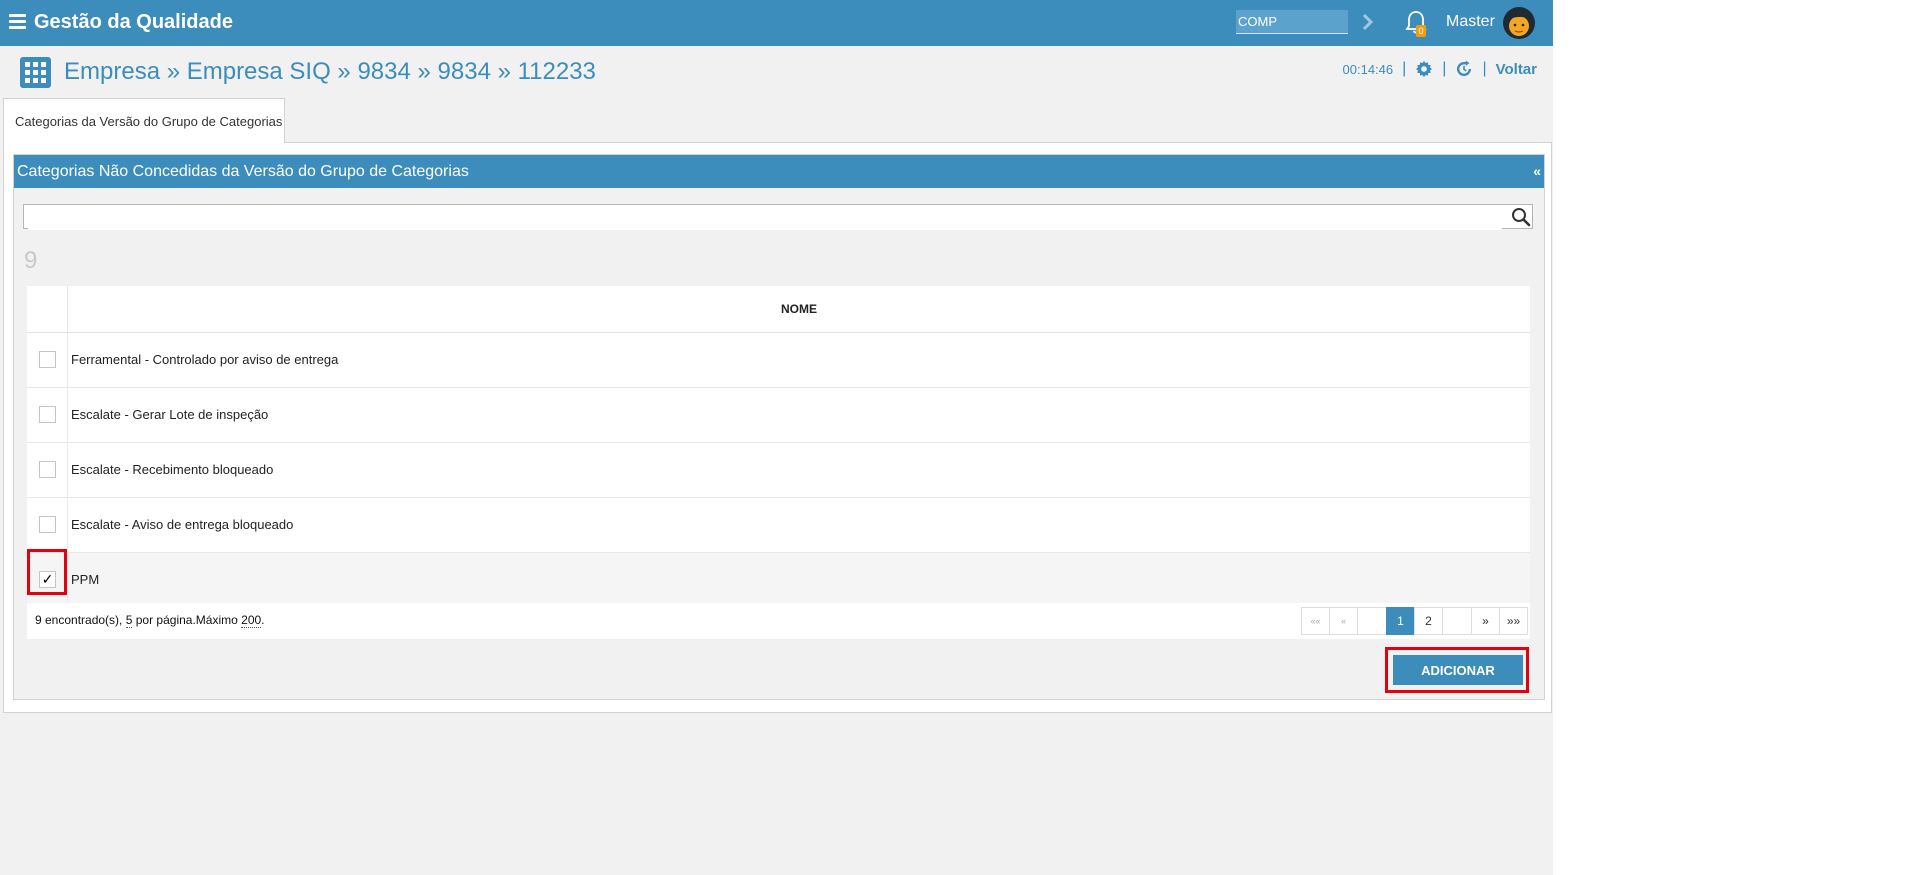  I want to click on pagination: «« « 1 2 » »», so click(1414, 621).